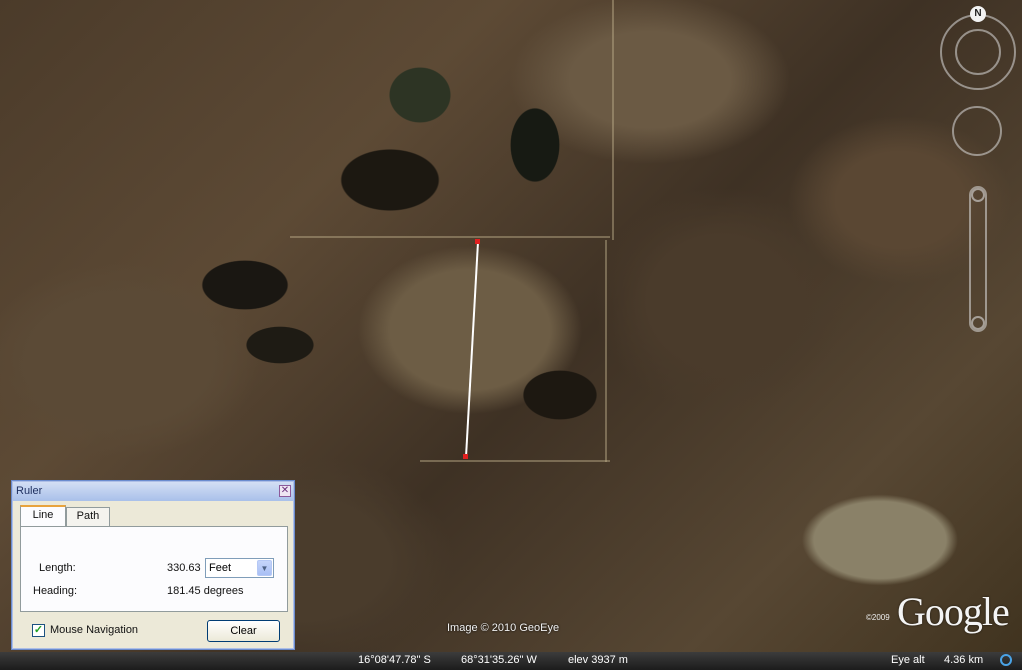  What do you see at coordinates (978, 259) in the screenshot?
I see `zoom-slider` at bounding box center [978, 259].